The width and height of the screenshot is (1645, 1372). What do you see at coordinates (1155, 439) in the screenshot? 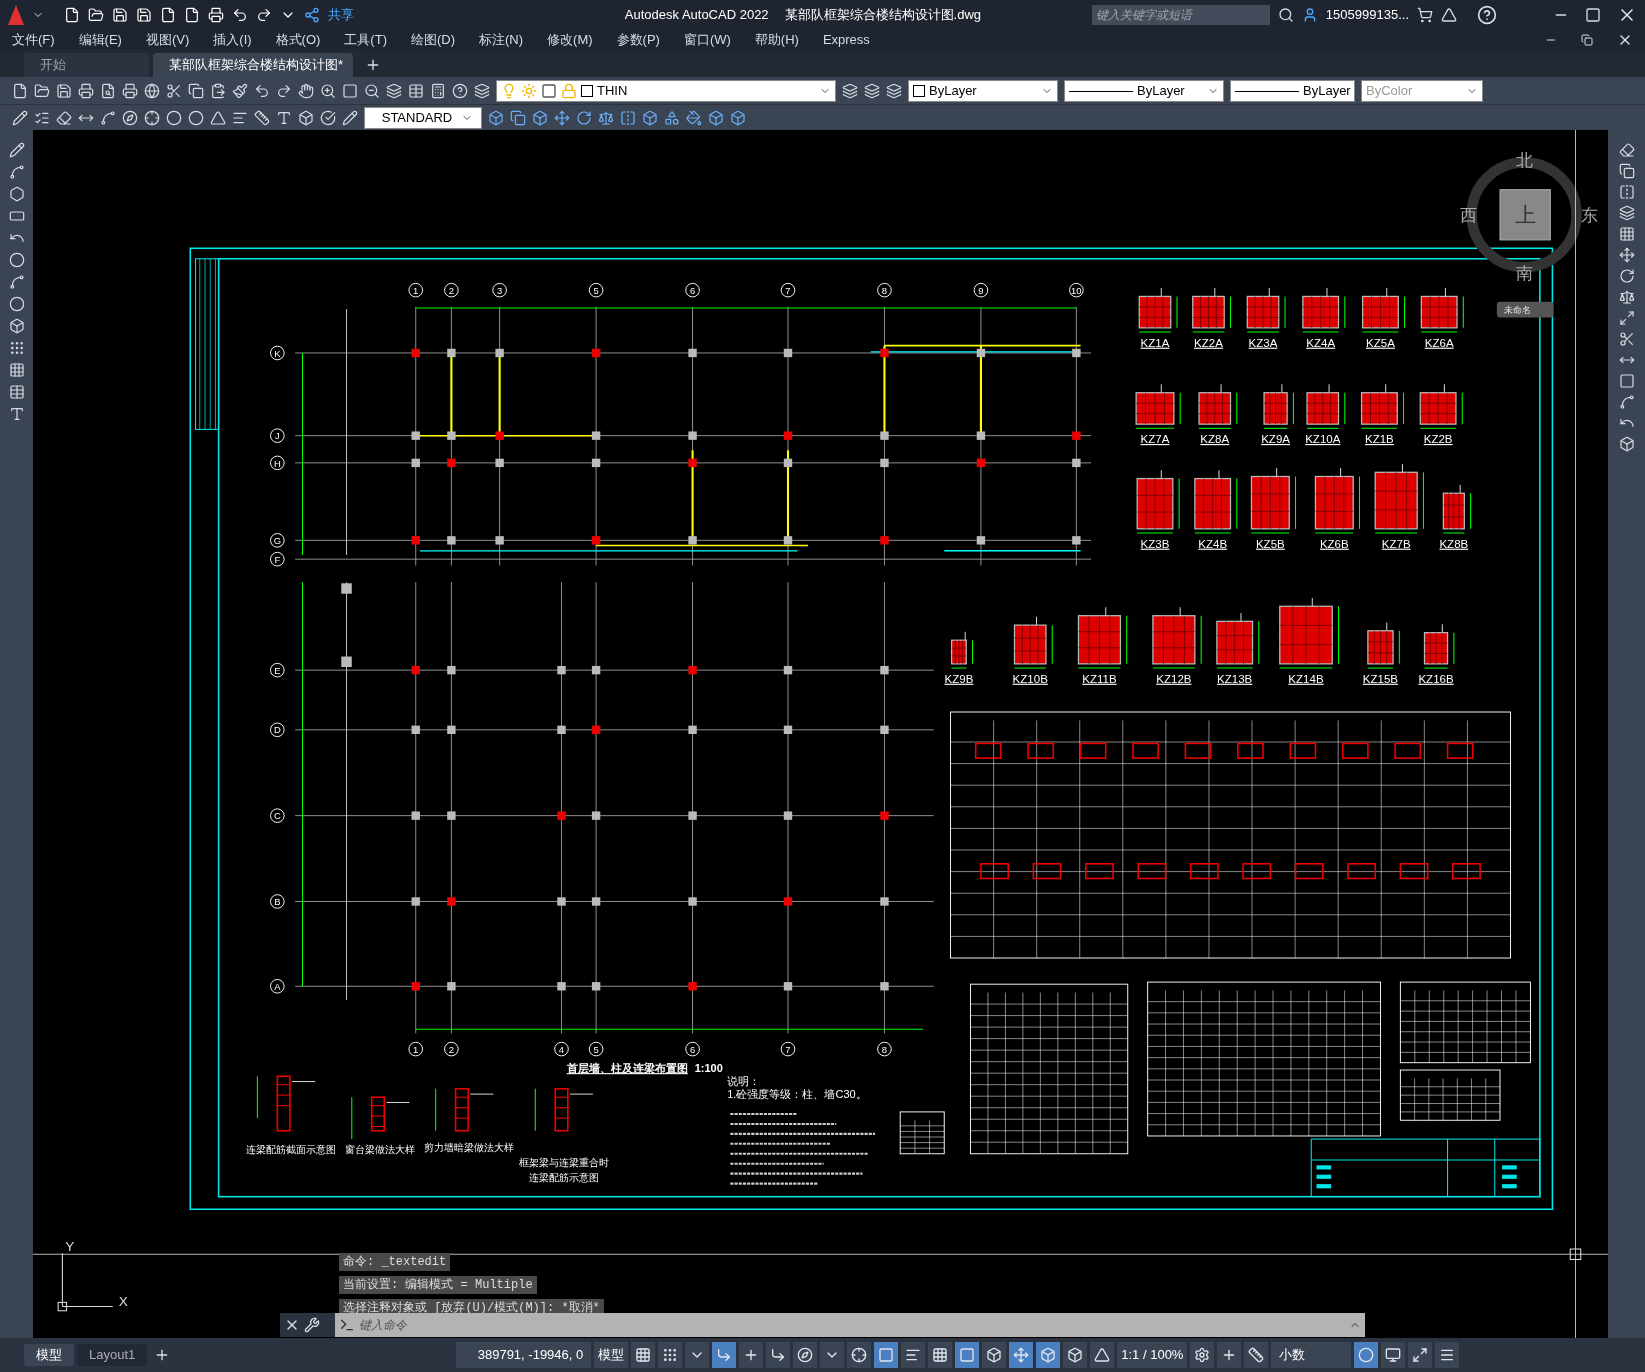
I see `column-label: KZ7A` at bounding box center [1155, 439].